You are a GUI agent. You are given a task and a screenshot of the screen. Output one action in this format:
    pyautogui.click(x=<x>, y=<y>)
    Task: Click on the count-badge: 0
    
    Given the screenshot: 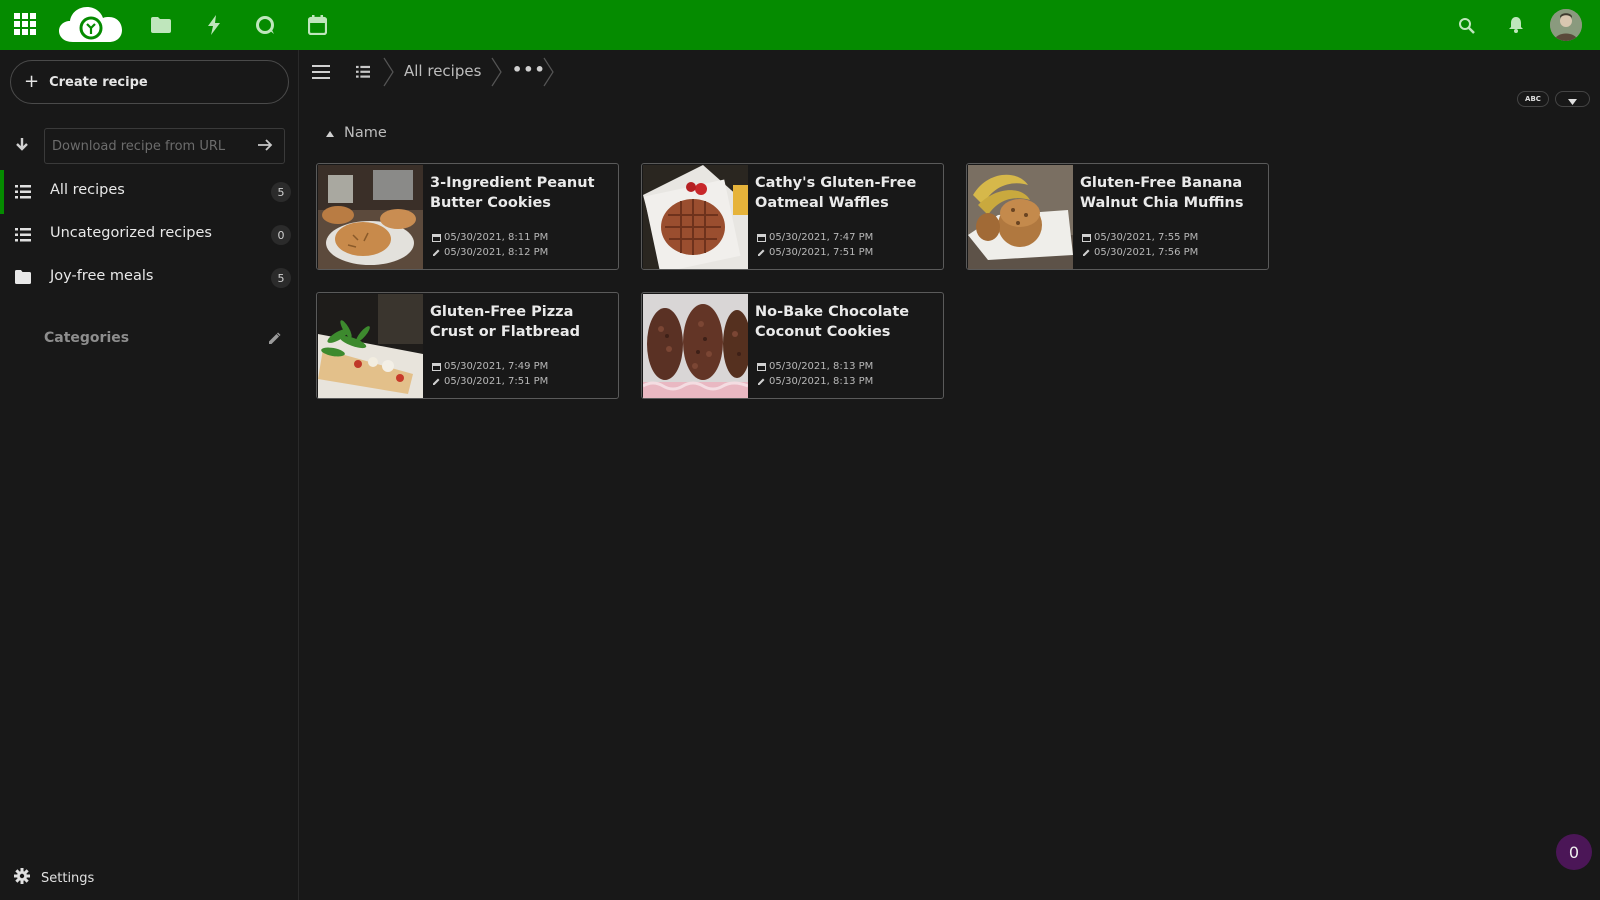 What is the action you would take?
    pyautogui.click(x=281, y=235)
    